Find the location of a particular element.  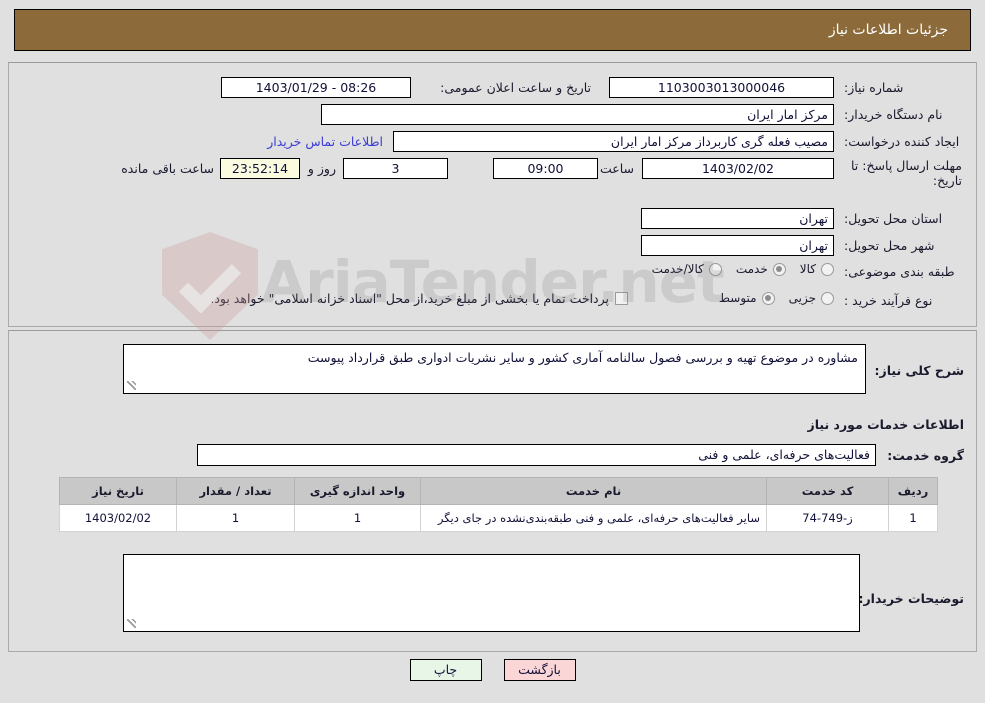

category-row: طبقه بندی موضوعی: is located at coordinates (903, 271).